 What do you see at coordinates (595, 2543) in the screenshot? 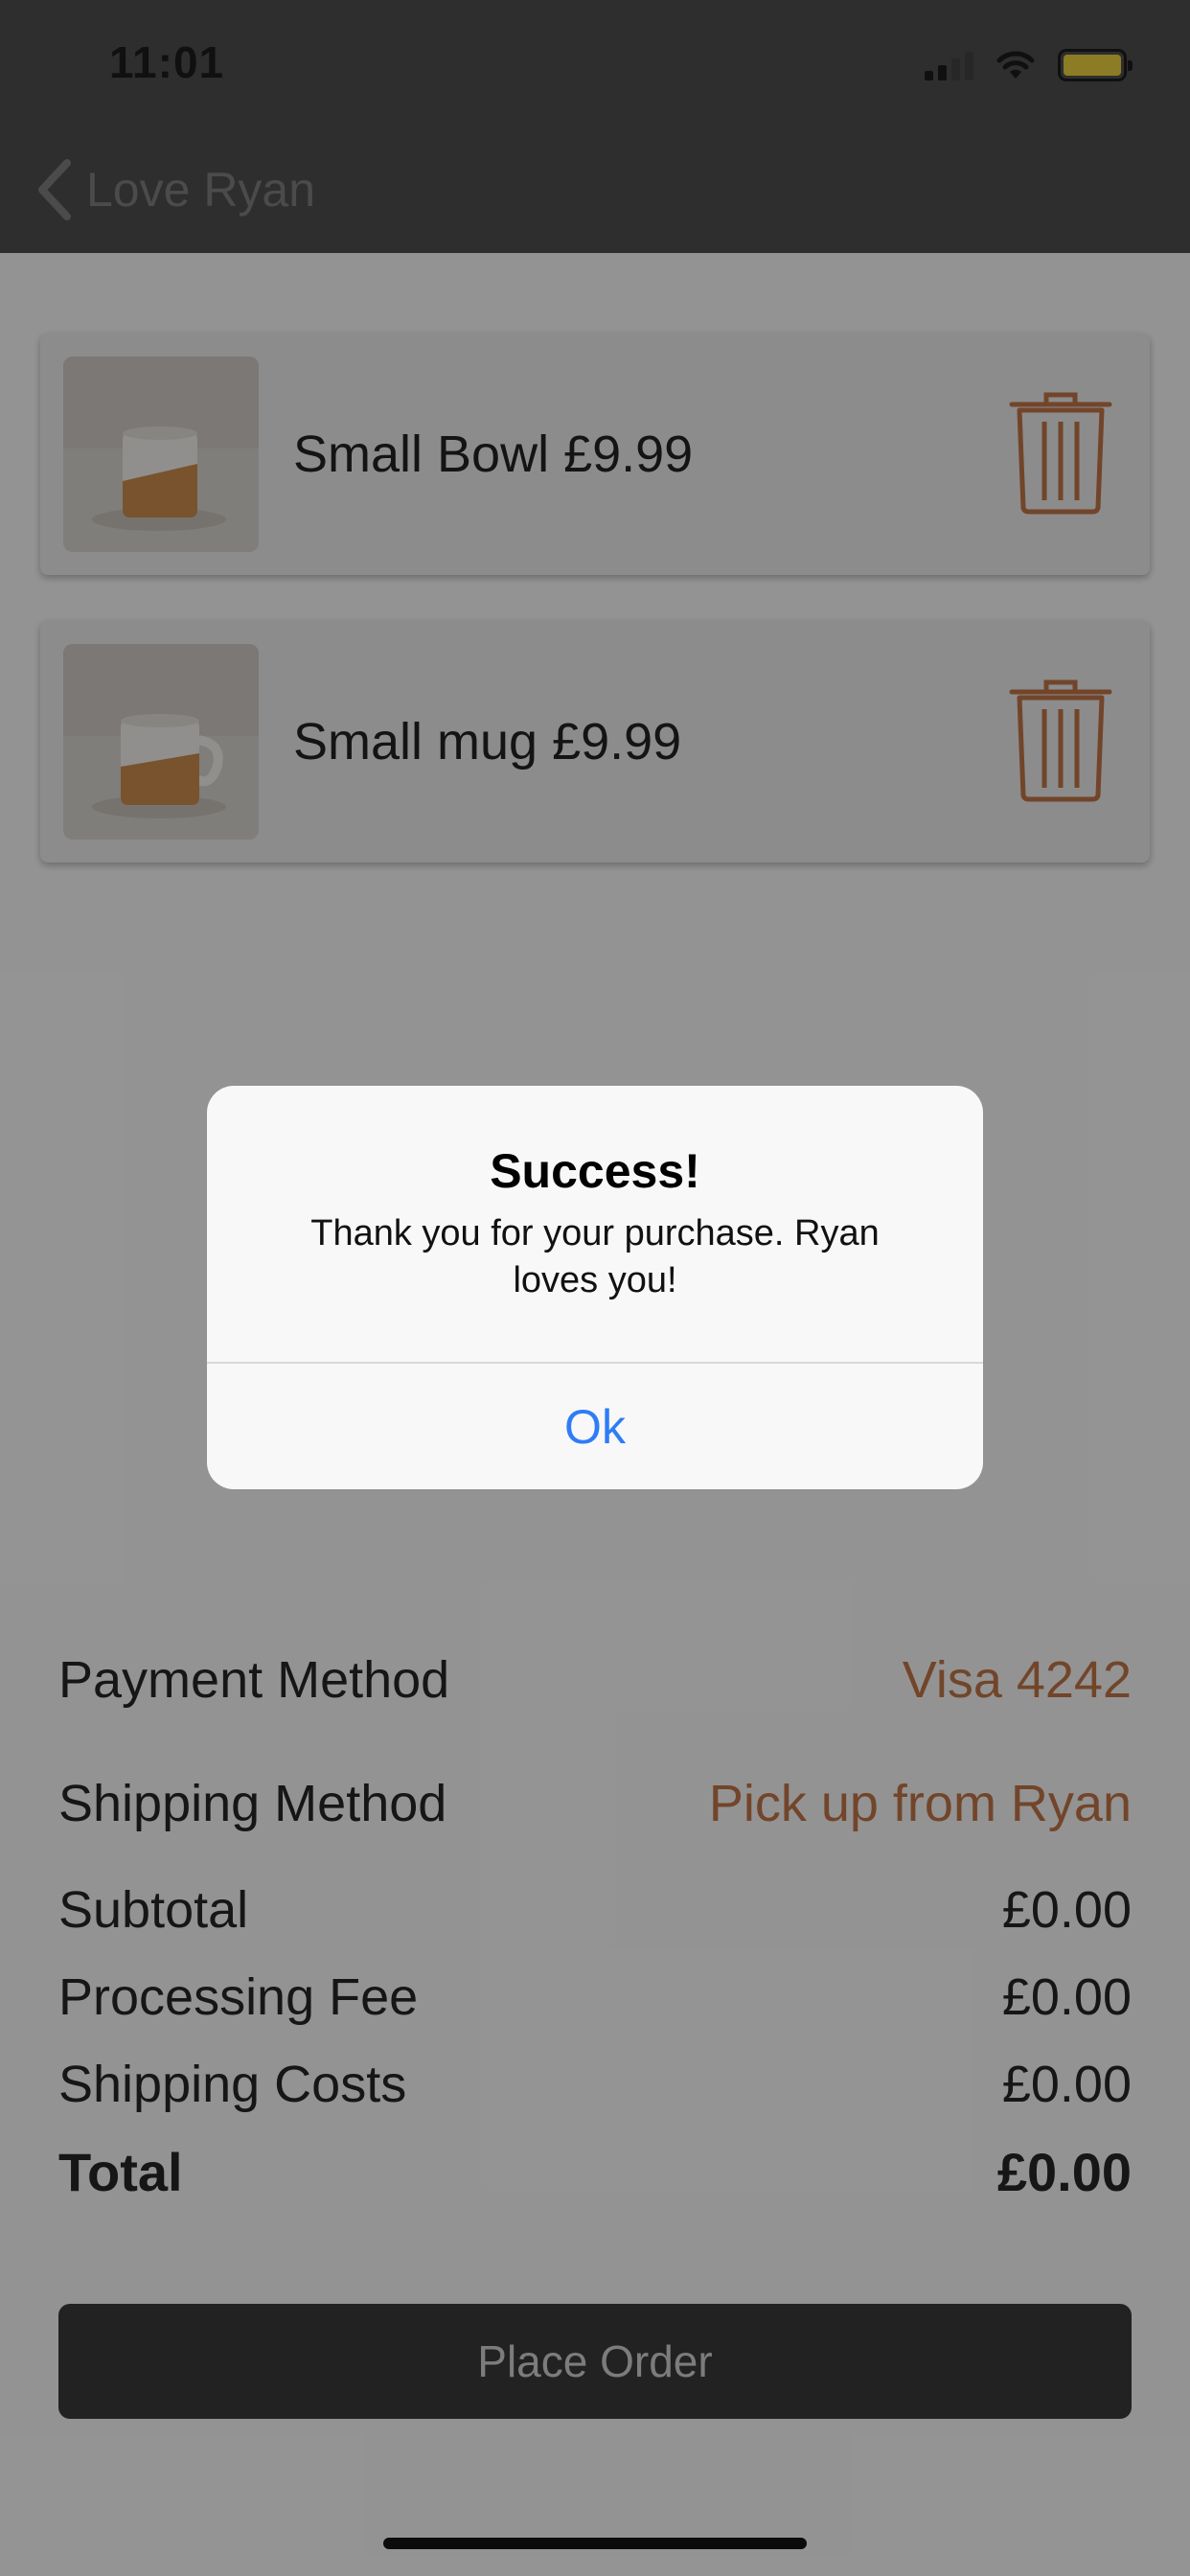
I see `home-indicator` at bounding box center [595, 2543].